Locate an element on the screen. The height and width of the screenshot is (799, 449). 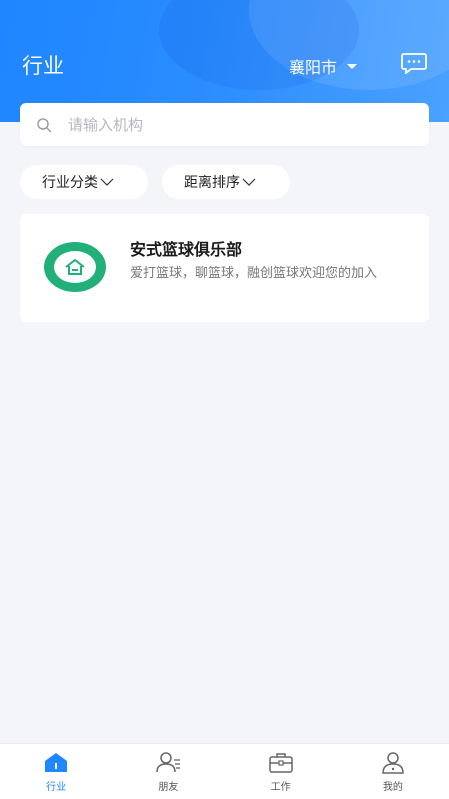
tab-work: 工作 is located at coordinates (281, 771).